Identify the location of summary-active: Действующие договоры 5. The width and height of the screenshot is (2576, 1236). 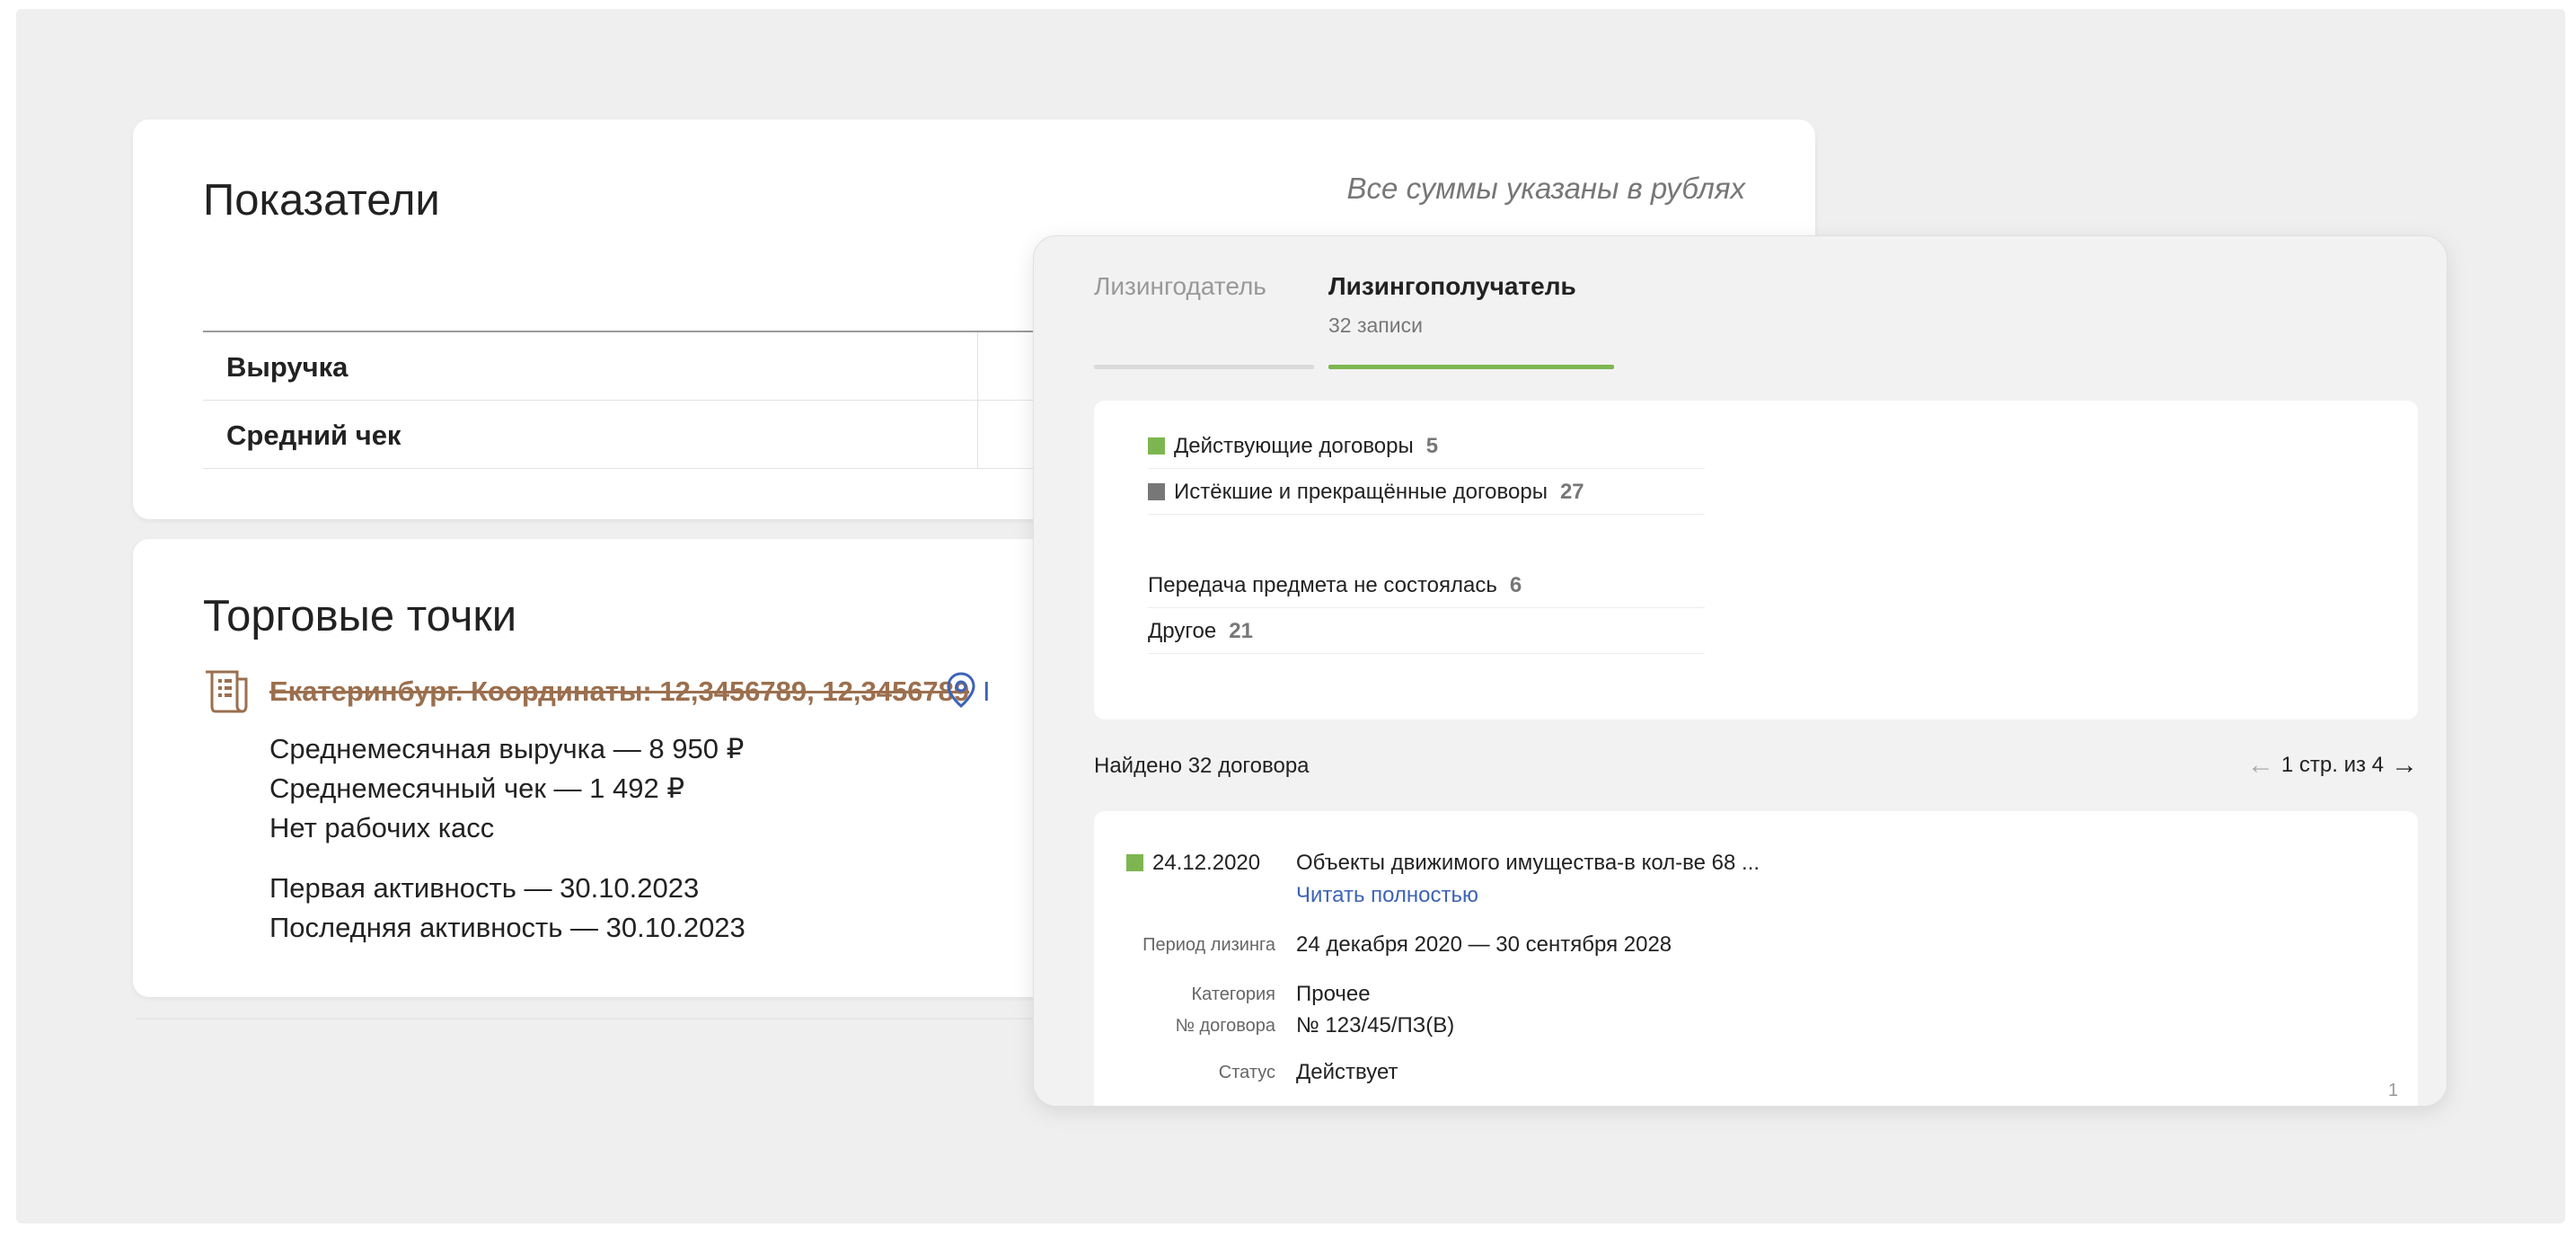
(1426, 446).